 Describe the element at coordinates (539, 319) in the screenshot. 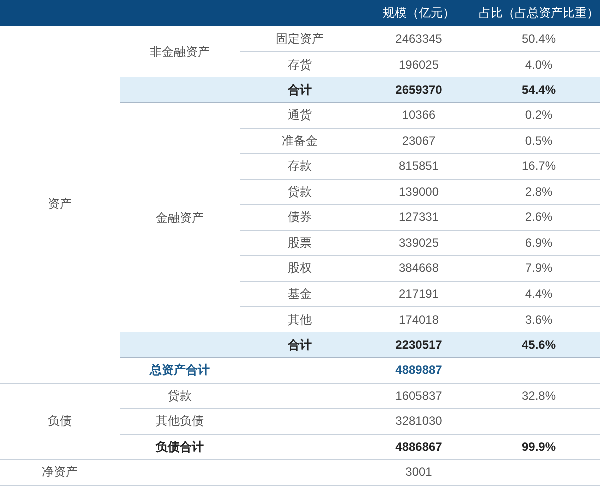

I see `table-cell: 3.6%` at that location.